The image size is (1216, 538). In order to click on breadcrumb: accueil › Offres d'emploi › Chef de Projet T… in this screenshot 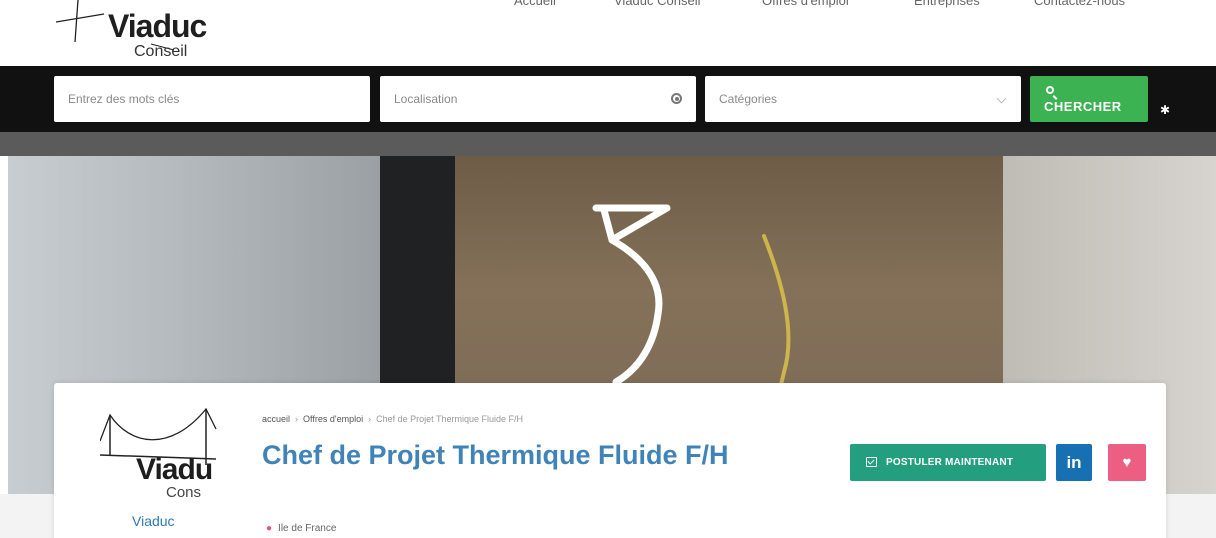, I will do `click(392, 419)`.